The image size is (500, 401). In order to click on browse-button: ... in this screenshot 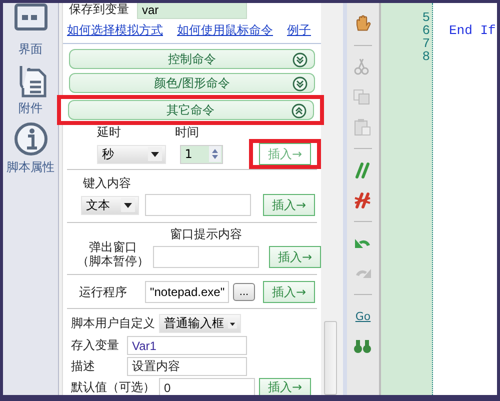, I will do `click(244, 292)`.